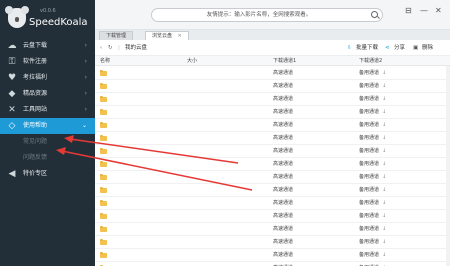 This screenshot has width=450, height=266. Describe the element at coordinates (47, 158) in the screenshot. I see `sidebar-subitem-feedback: 问题反馈` at that location.